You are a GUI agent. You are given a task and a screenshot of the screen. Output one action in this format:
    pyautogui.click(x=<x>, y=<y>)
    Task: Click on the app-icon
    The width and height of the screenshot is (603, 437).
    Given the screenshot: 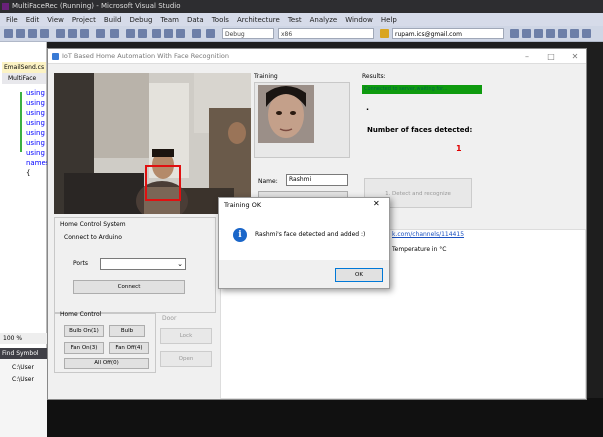 What is the action you would take?
    pyautogui.click(x=55, y=56)
    